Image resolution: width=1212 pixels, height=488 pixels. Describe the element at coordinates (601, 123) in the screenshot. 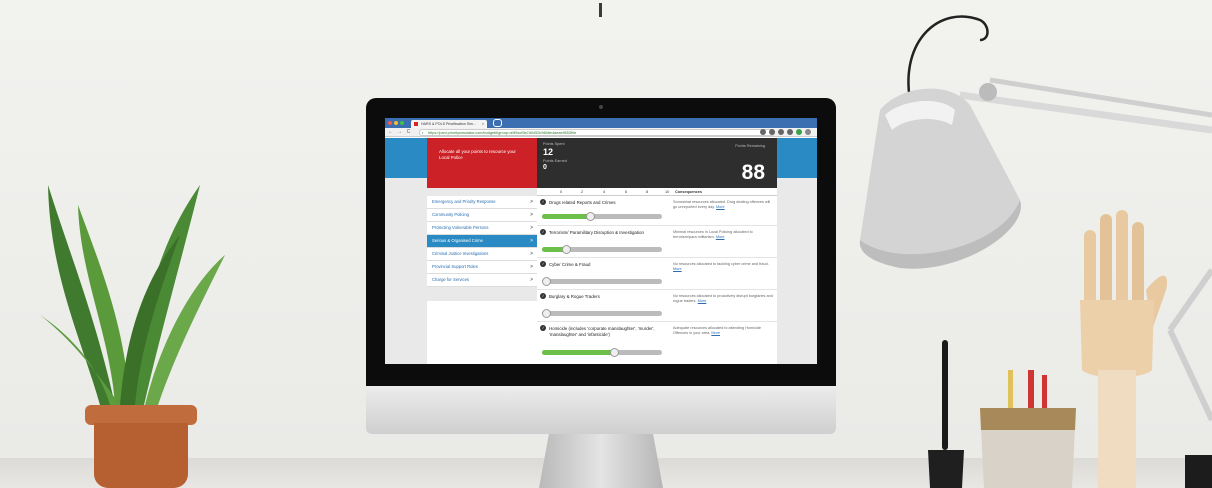

I see `browser-tab-bar: HARS & POLS Prioritisation Sim... ×` at that location.